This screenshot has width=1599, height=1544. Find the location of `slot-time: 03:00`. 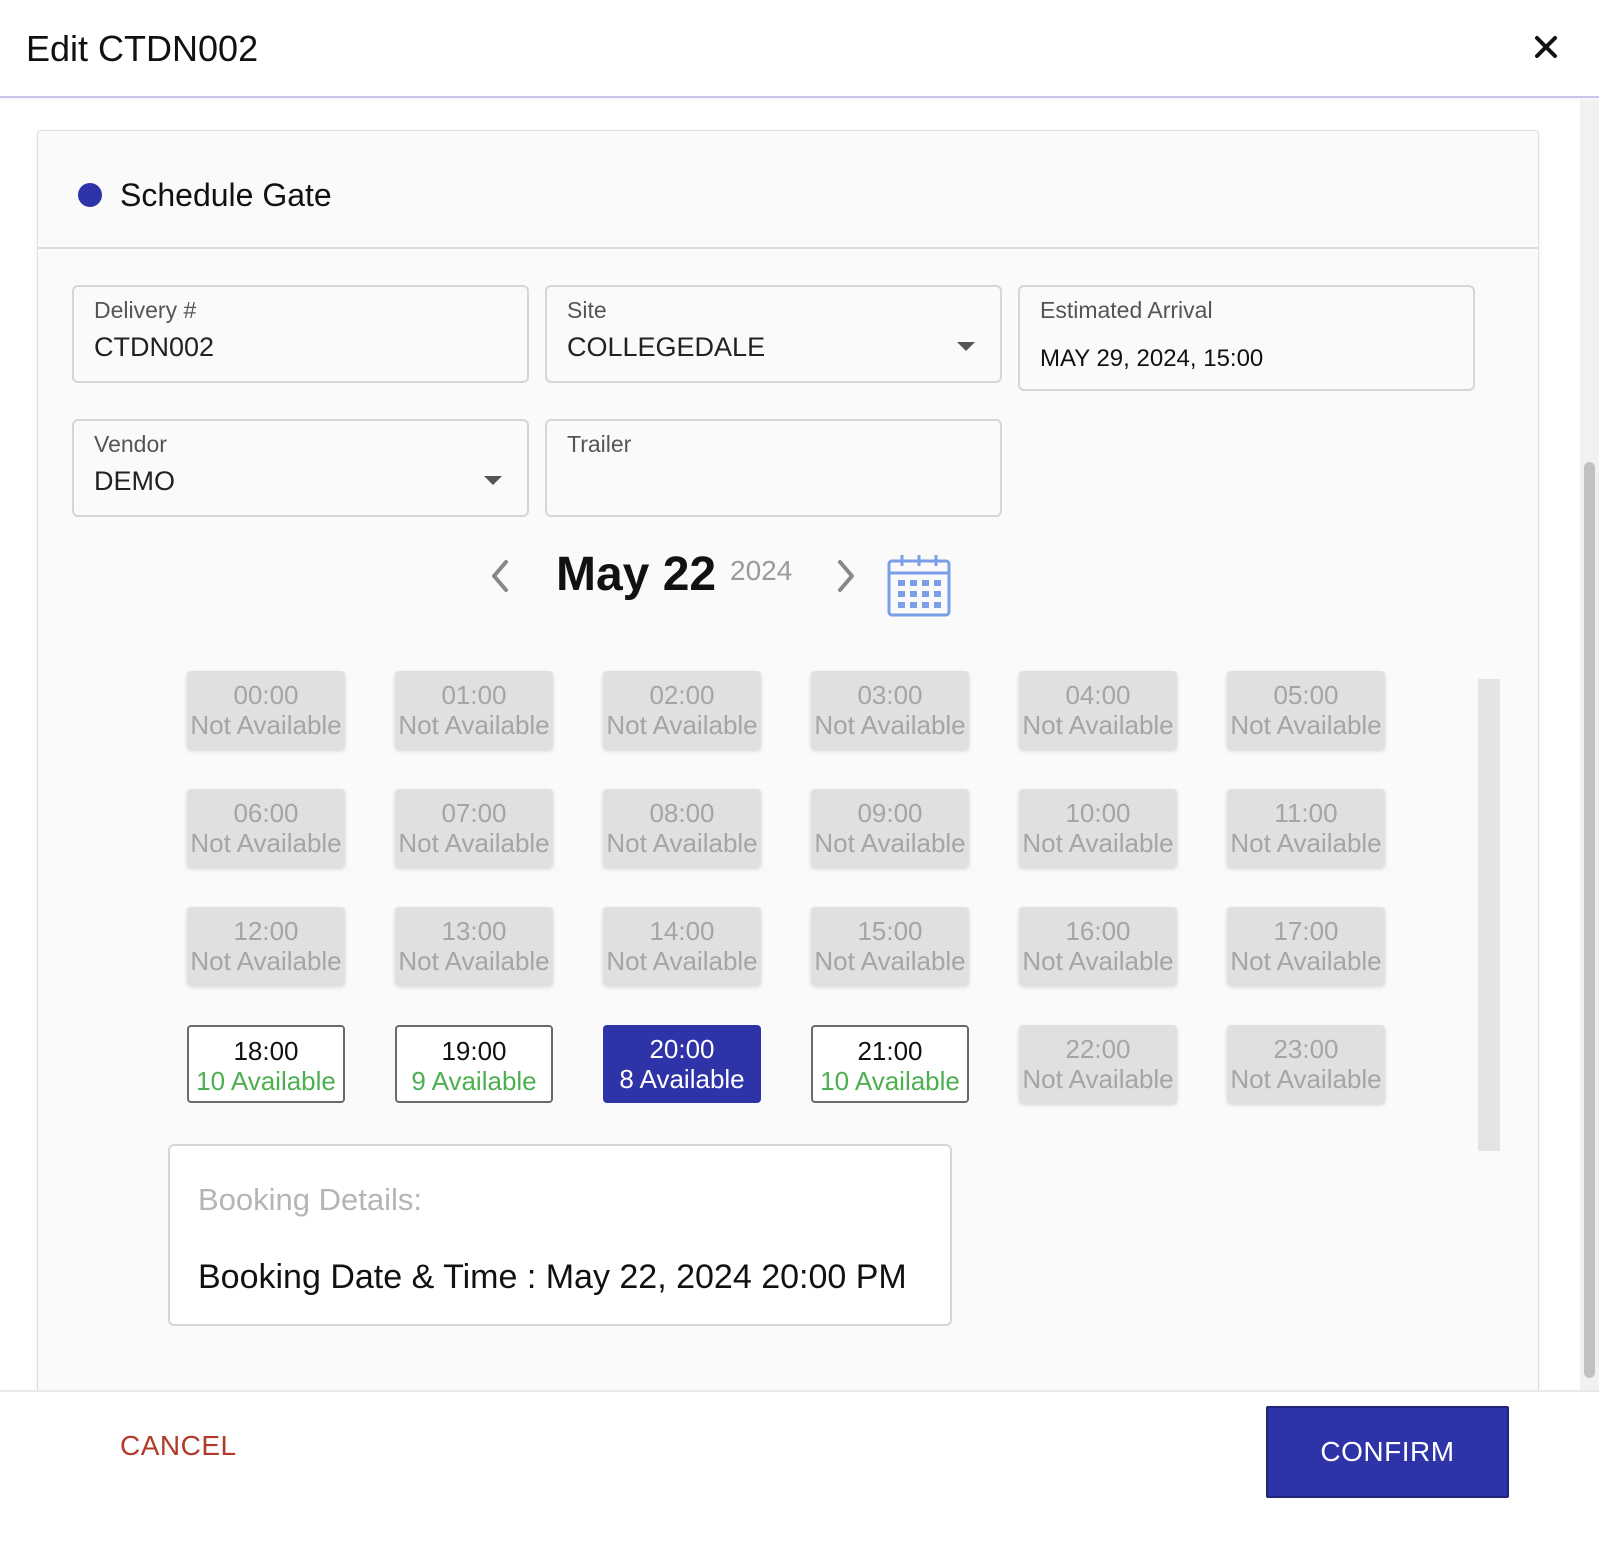

slot-time: 03:00 is located at coordinates (890, 695).